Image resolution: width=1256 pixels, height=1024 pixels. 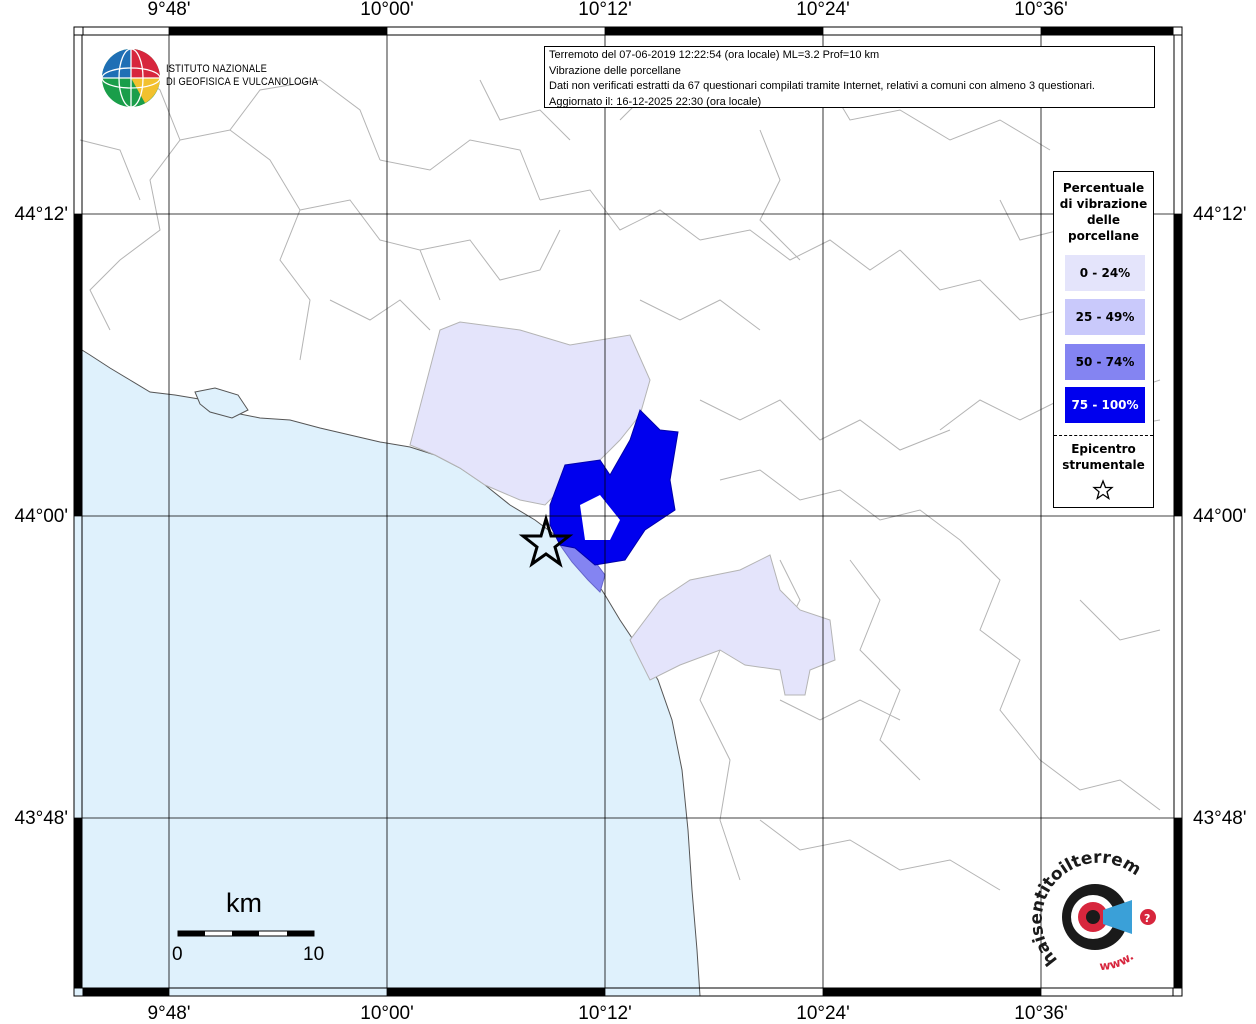 I want to click on legend-epicenter-line: strumentale, so click(x=1103, y=465).